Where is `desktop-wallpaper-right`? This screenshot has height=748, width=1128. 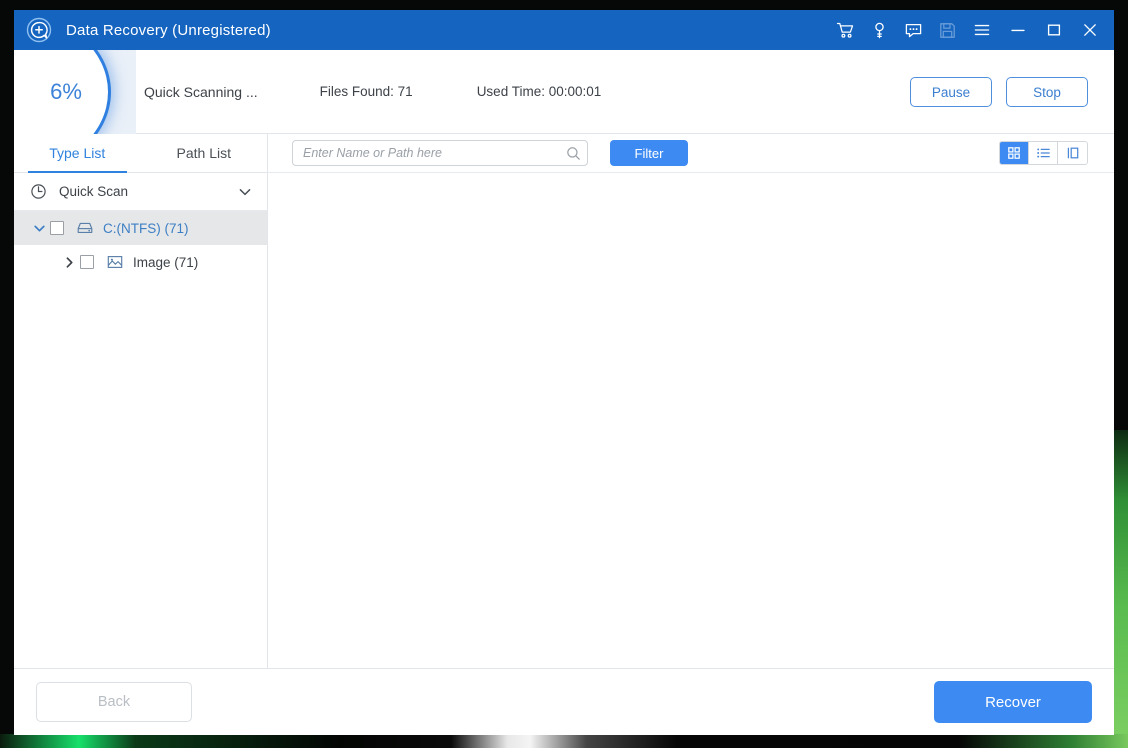
desktop-wallpaper-right is located at coordinates (1120, 589).